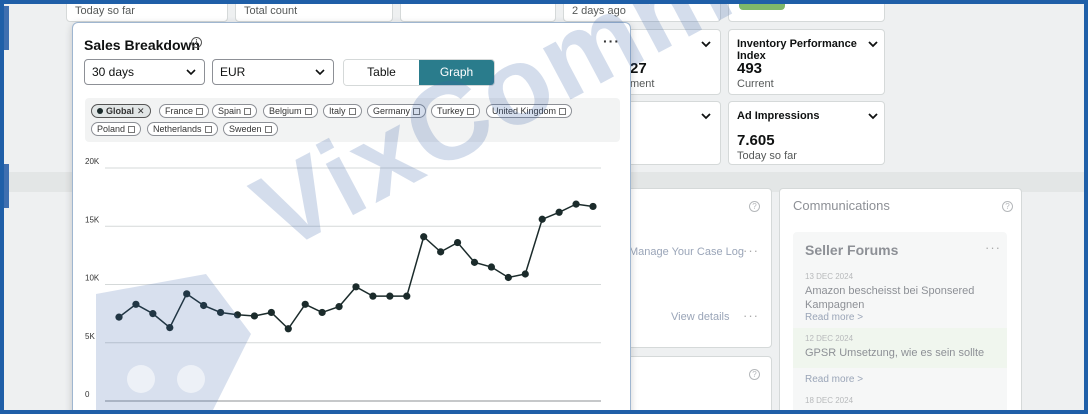  I want to click on filter-chip-turkey: Turkey, so click(456, 111).